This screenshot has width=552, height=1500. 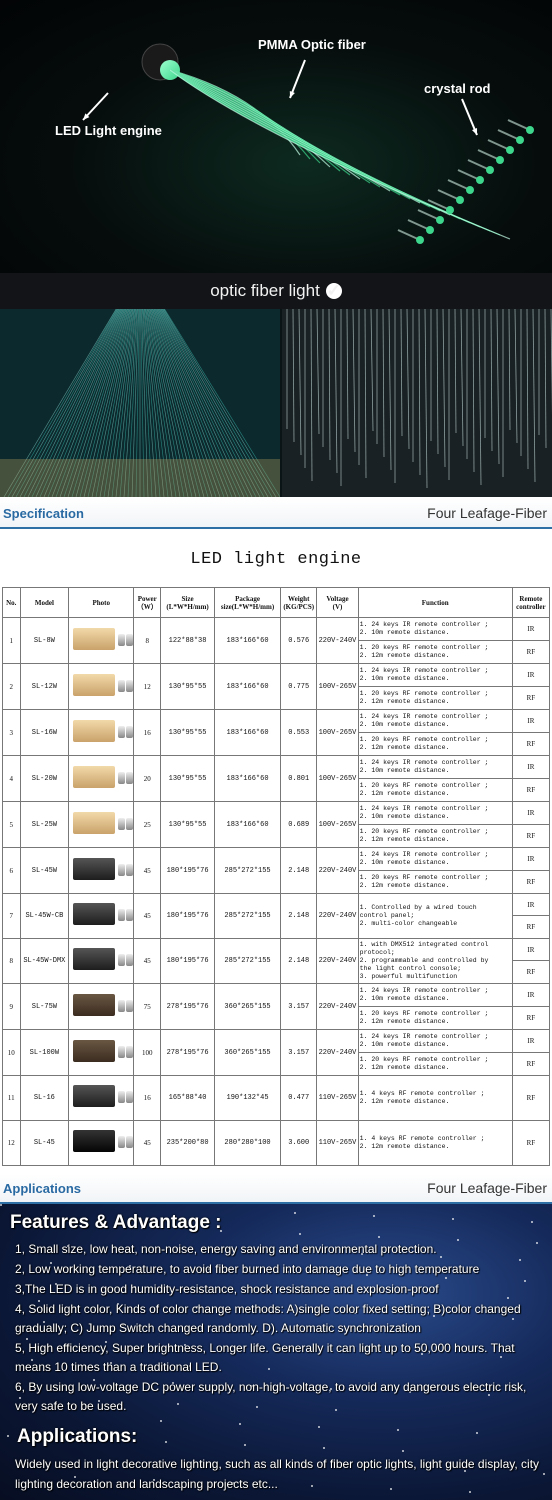 I want to click on cell-no: 12, so click(x=11, y=1143).